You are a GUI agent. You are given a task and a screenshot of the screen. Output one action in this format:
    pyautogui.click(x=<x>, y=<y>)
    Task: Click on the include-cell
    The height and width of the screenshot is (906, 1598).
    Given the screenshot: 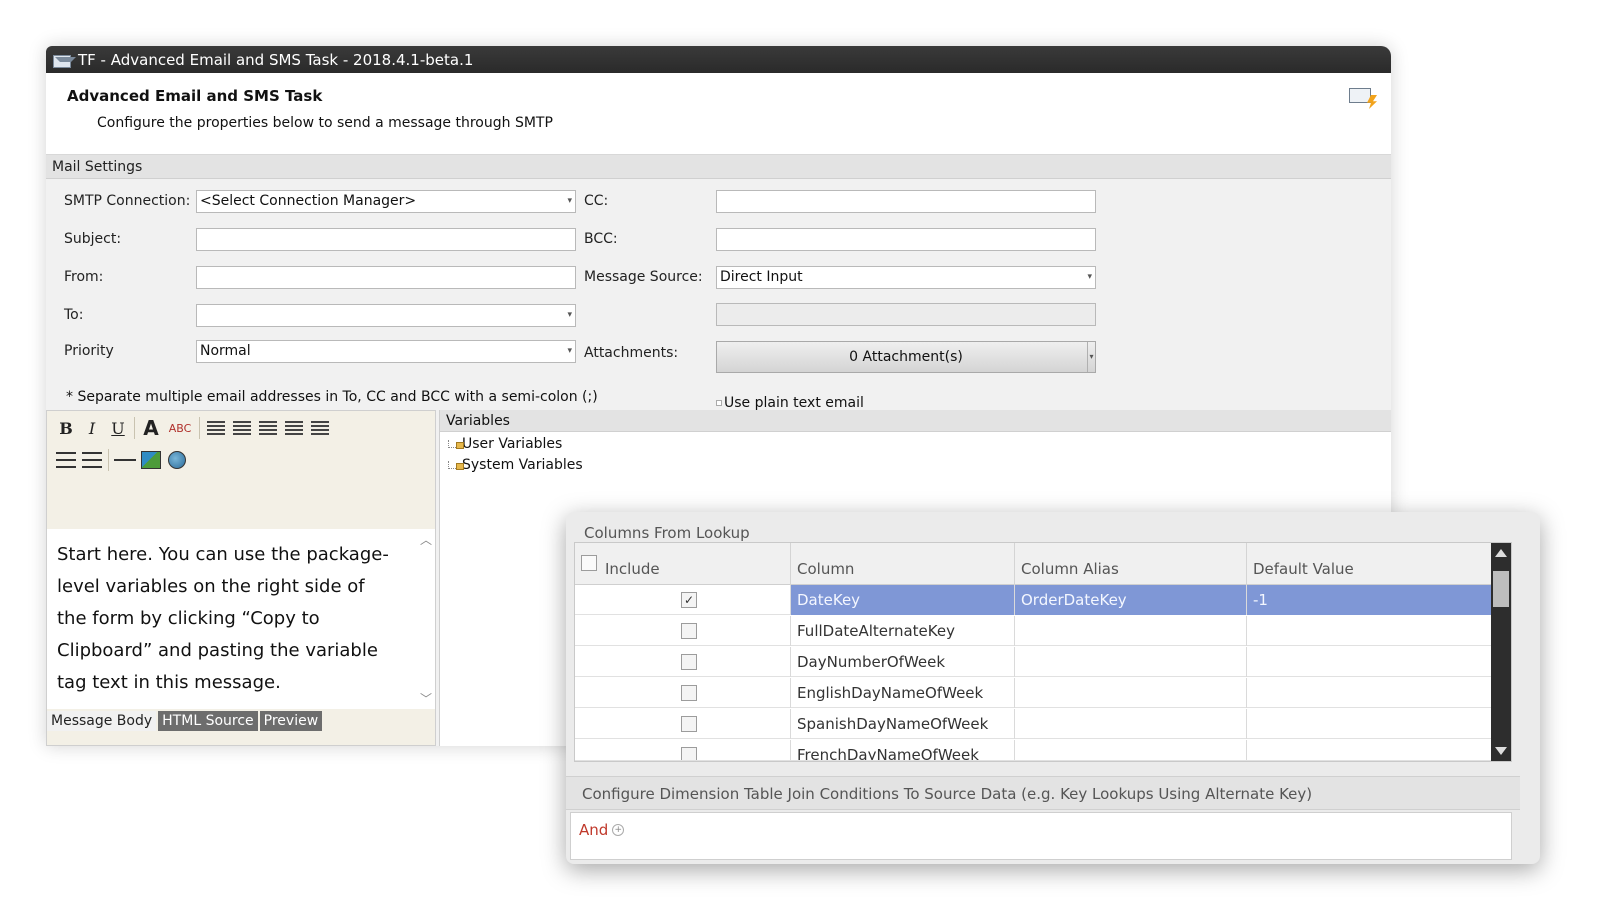 What is the action you would take?
    pyautogui.click(x=683, y=693)
    